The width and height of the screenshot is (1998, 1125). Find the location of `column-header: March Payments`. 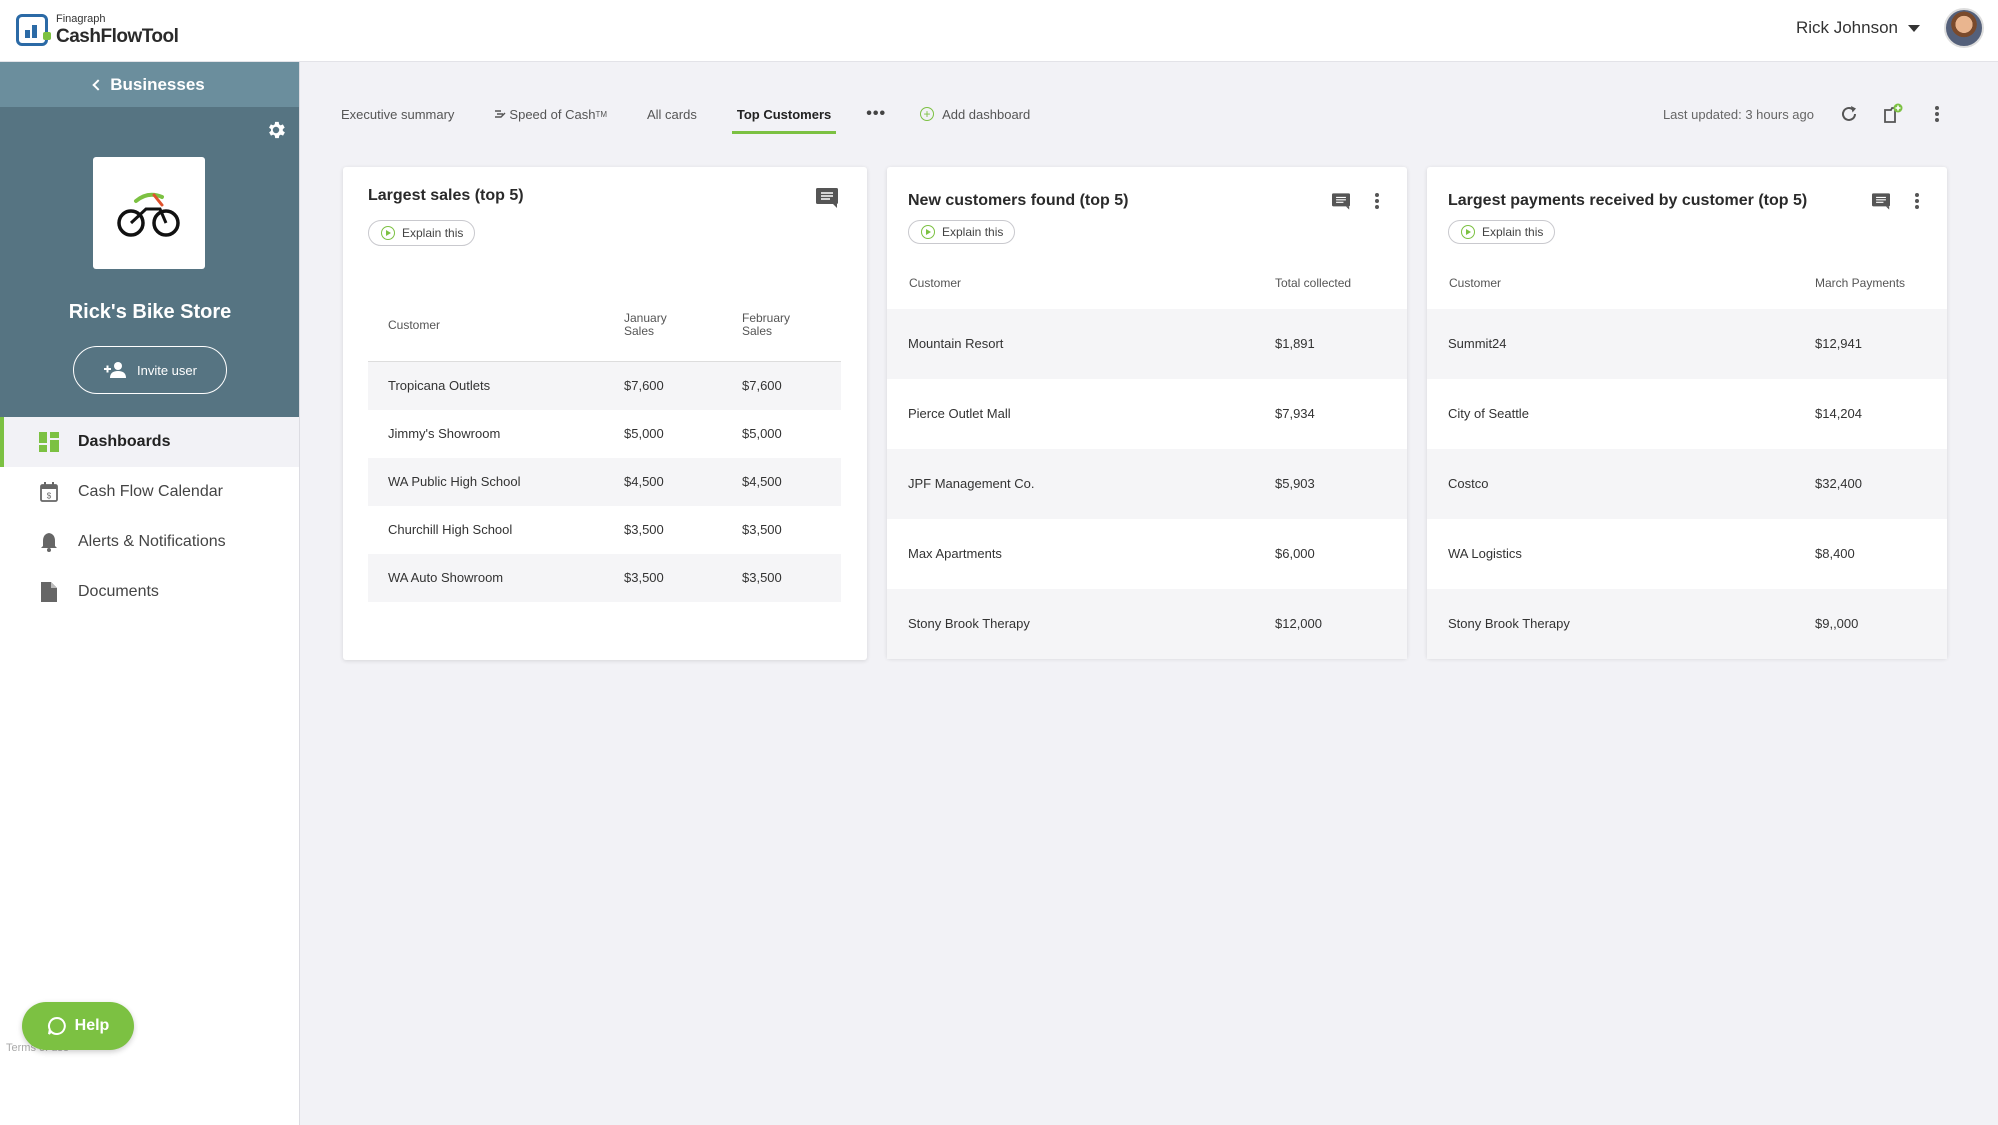

column-header: March Payments is located at coordinates (1860, 283).